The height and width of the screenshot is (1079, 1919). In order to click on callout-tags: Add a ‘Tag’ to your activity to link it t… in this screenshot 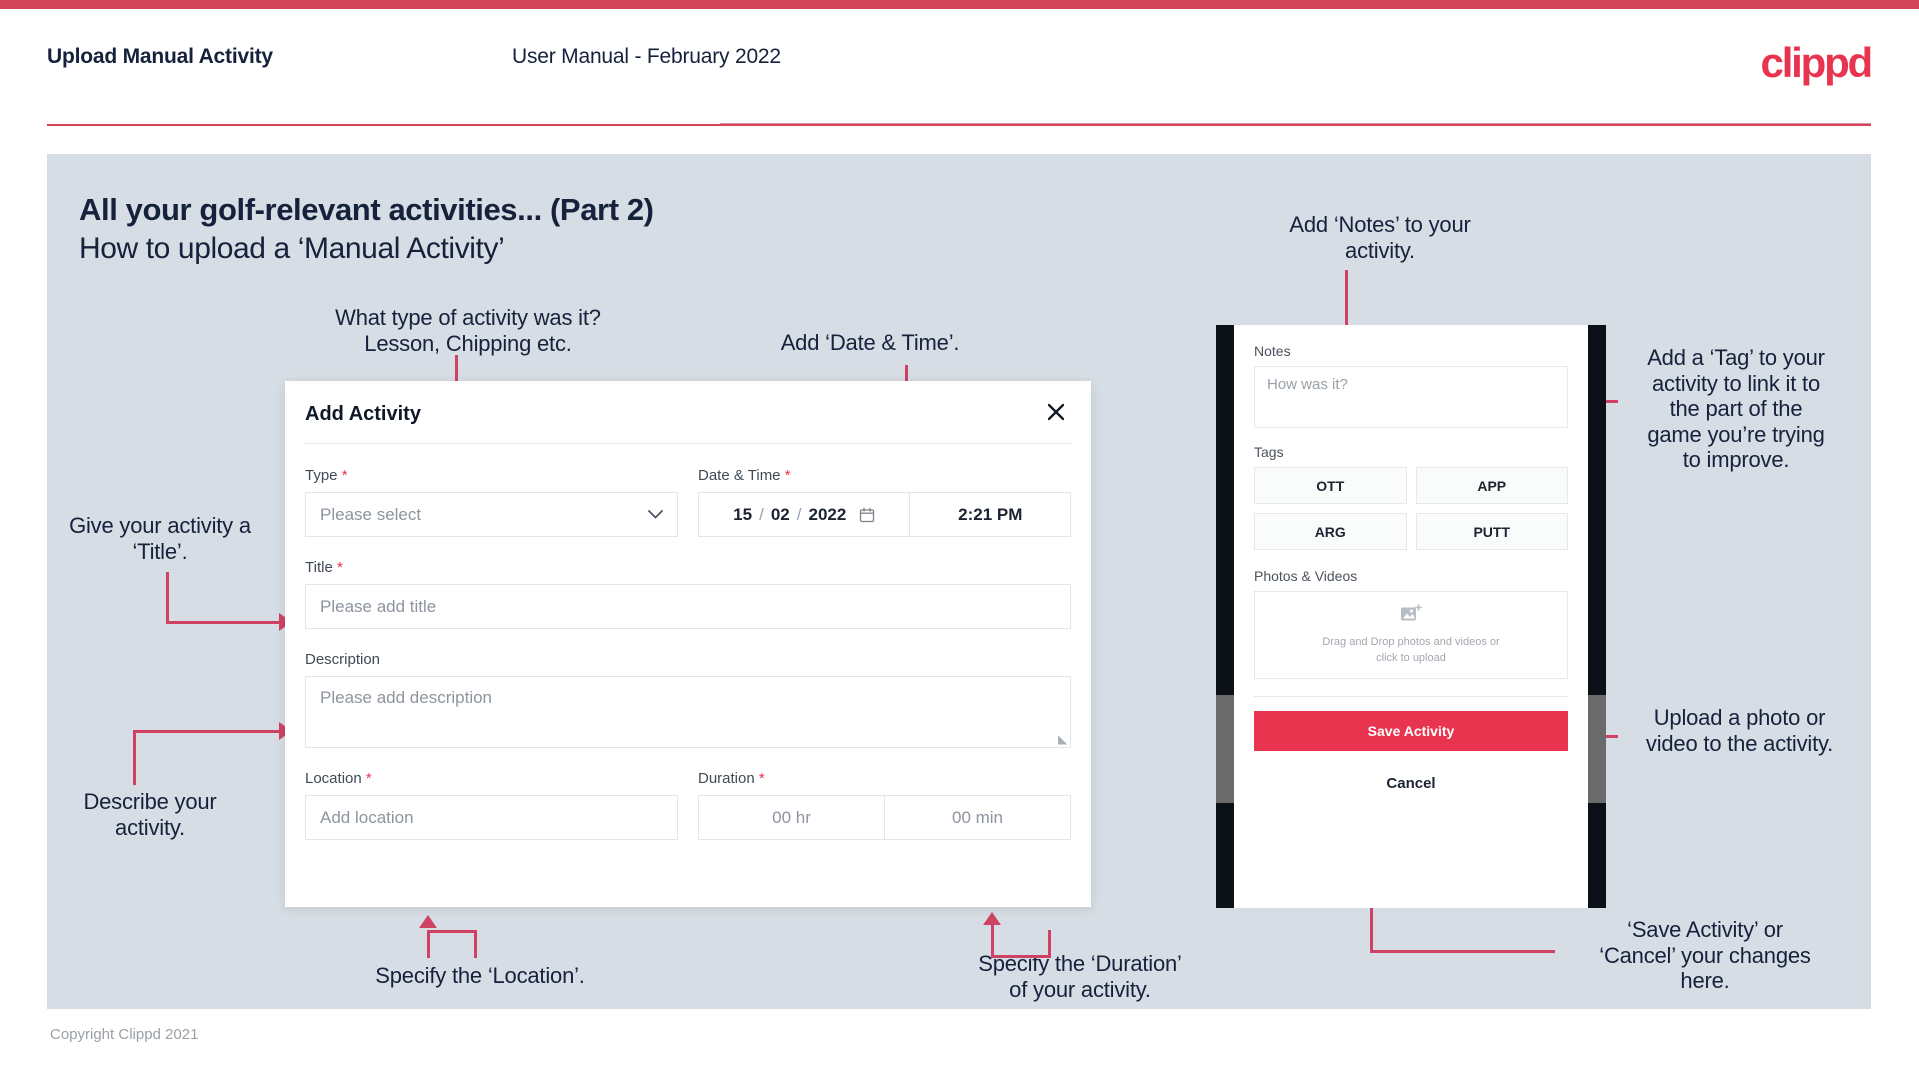, I will do `click(1736, 409)`.